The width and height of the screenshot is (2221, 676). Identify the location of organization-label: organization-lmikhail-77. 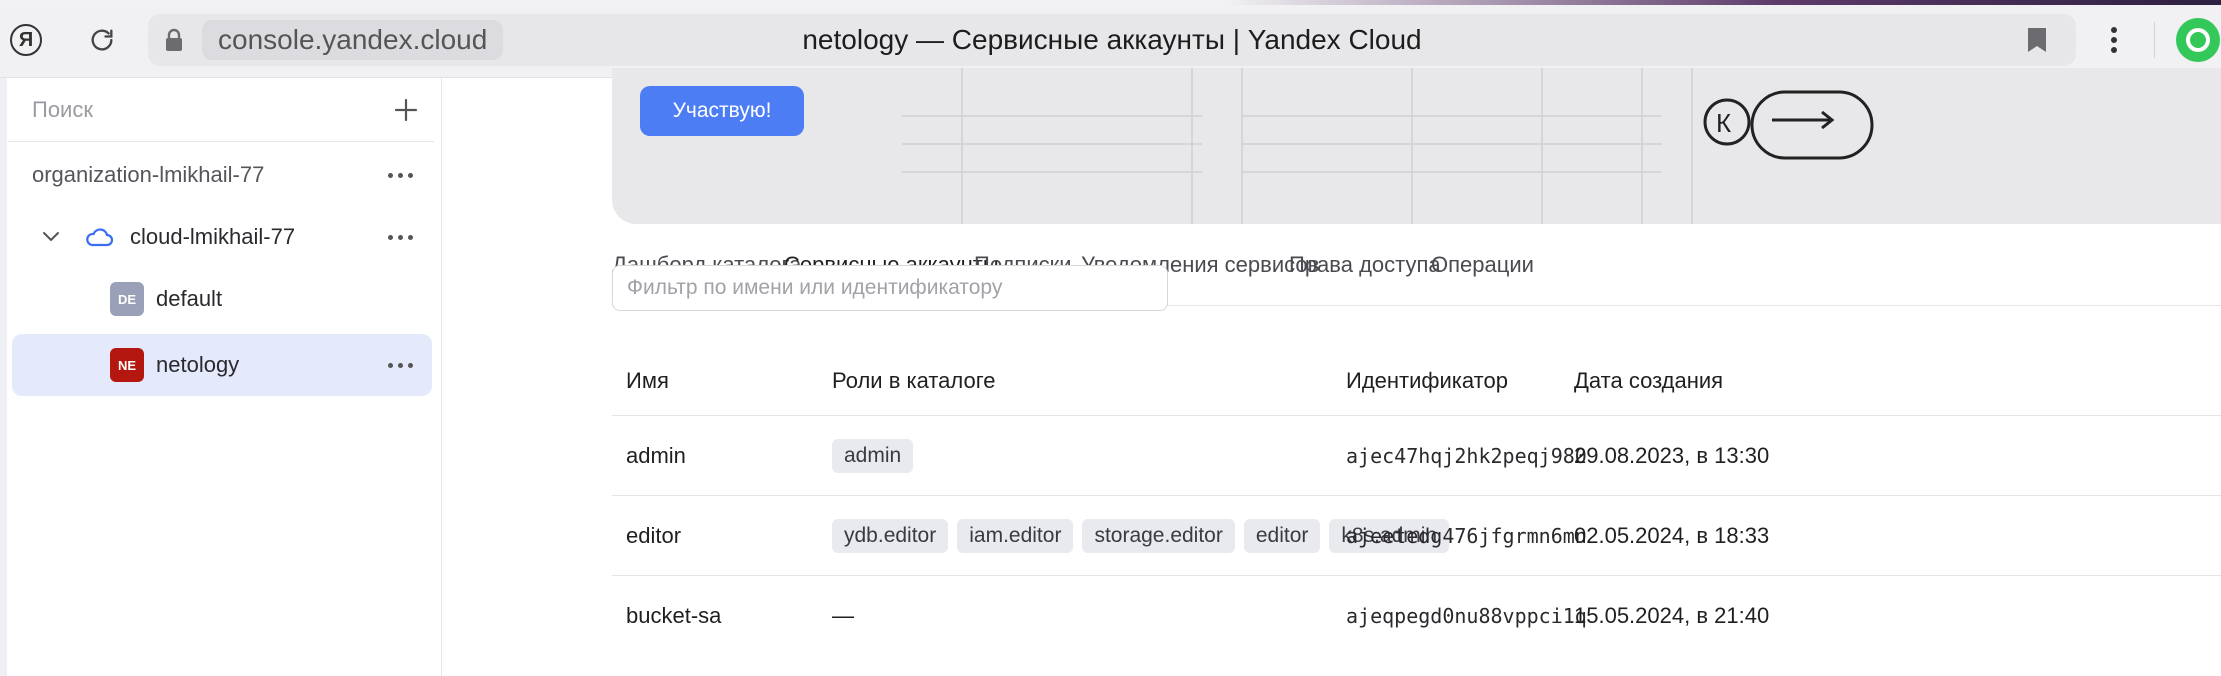
(148, 174).